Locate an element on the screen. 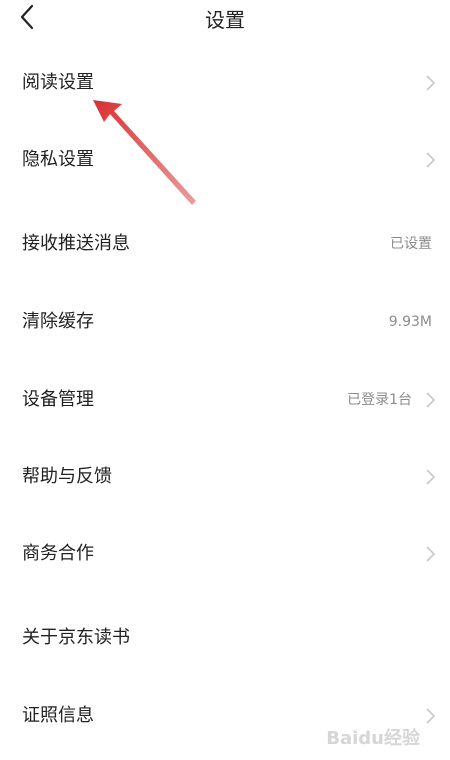 The height and width of the screenshot is (760, 450). page-title: 设置 is located at coordinates (225, 20).